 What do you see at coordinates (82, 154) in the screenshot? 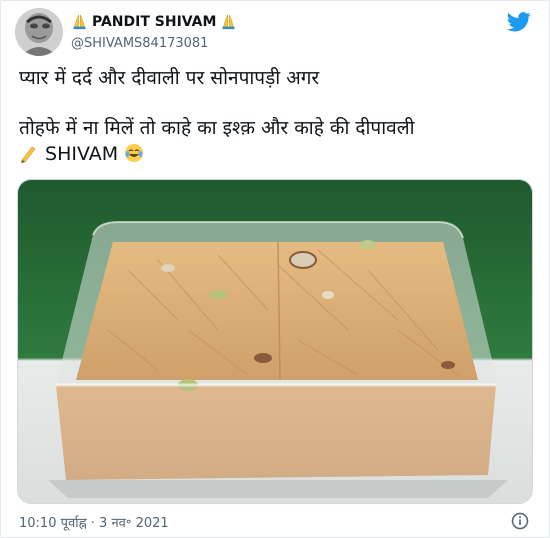
I see `signature: SHIVAM` at bounding box center [82, 154].